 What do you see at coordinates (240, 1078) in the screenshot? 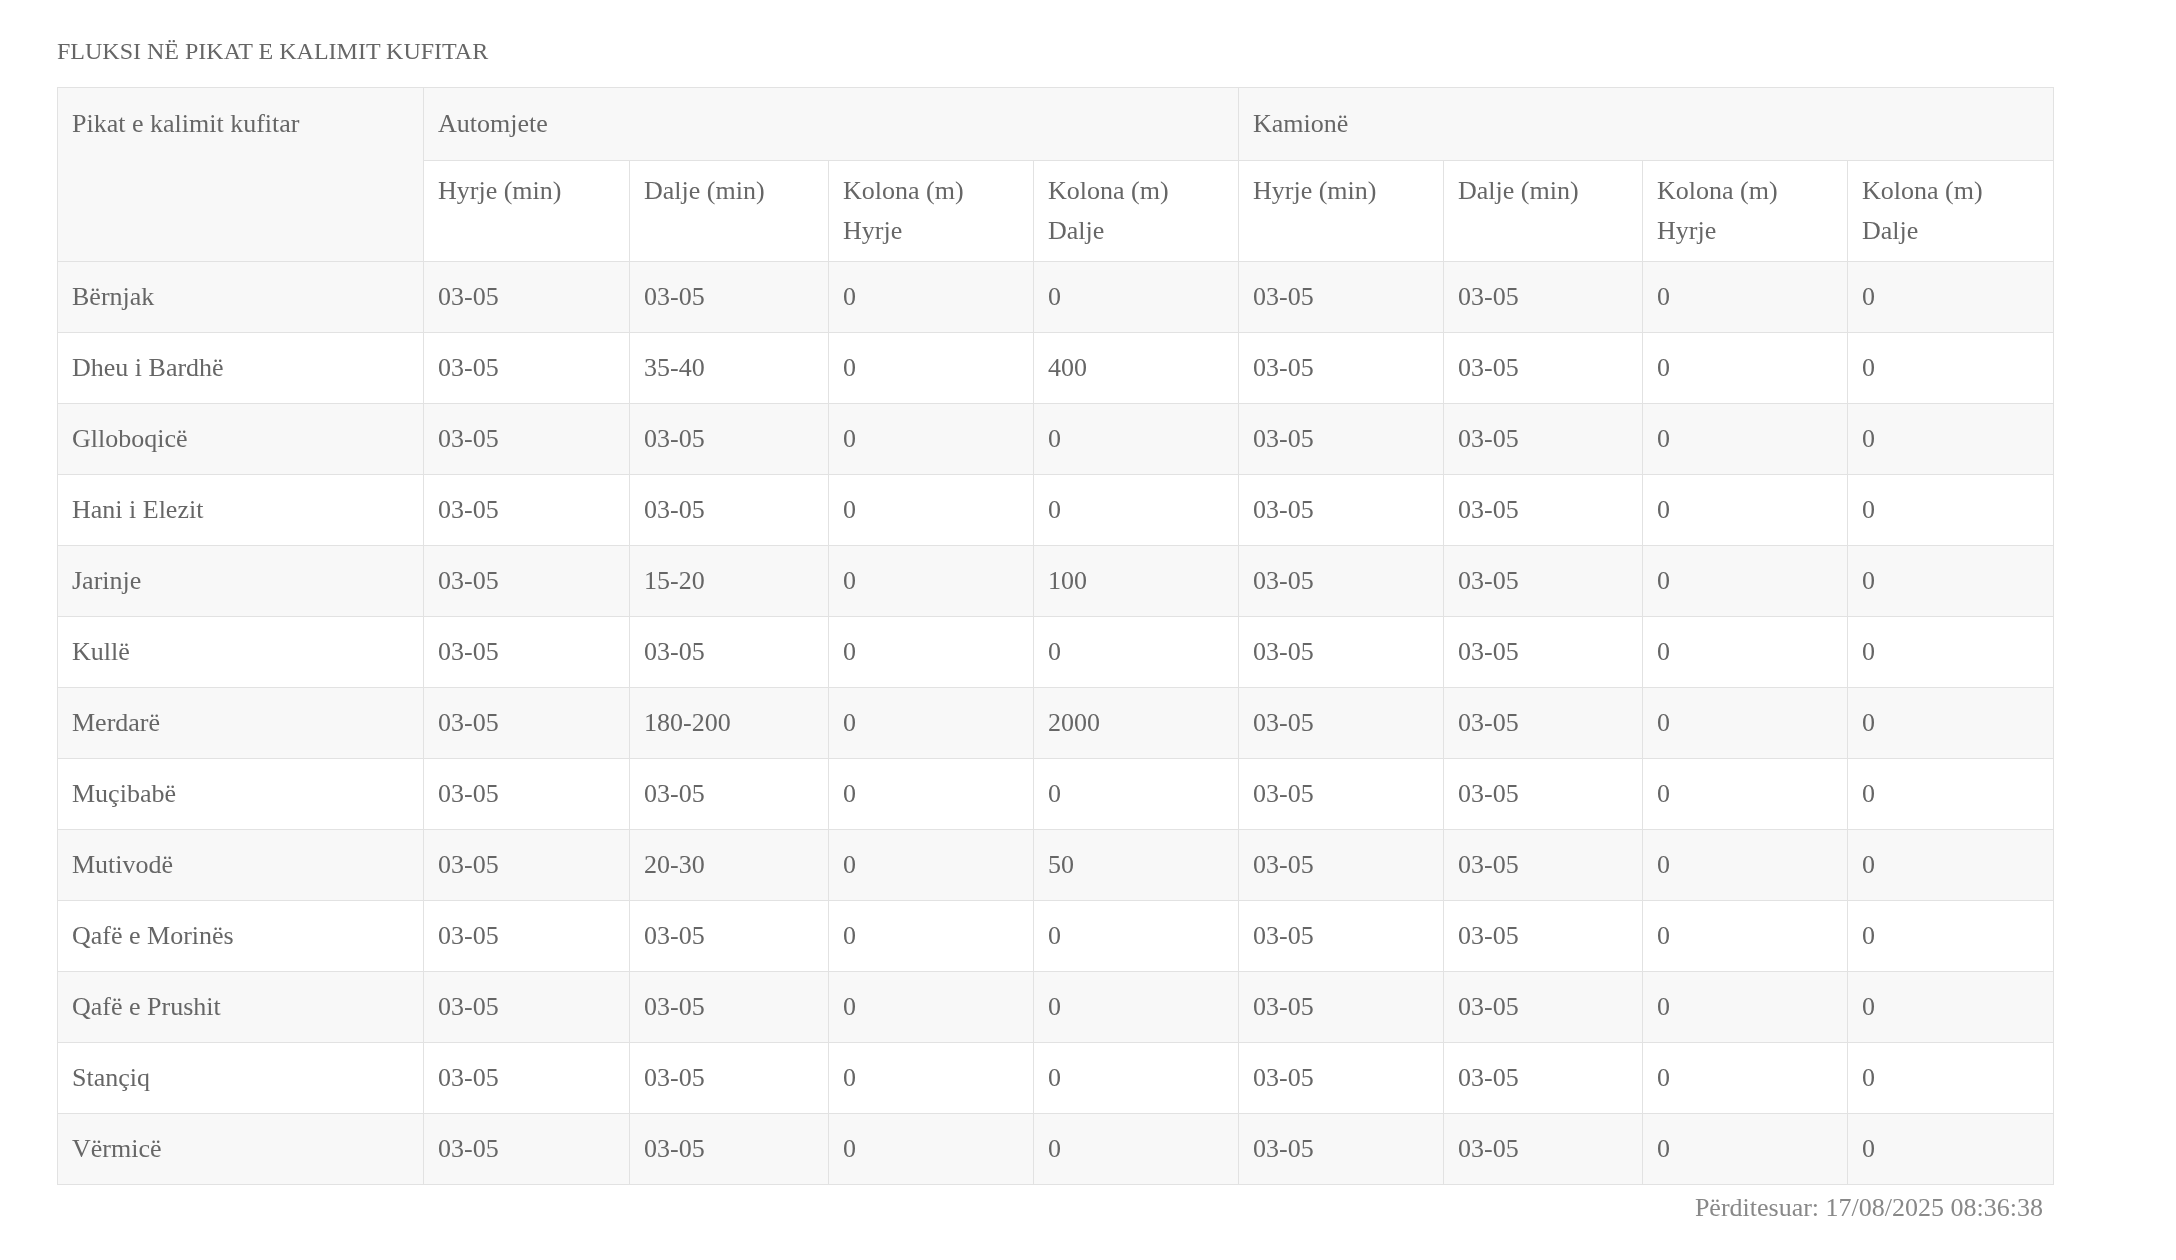
I see `table-cell: Stançiq` at bounding box center [240, 1078].